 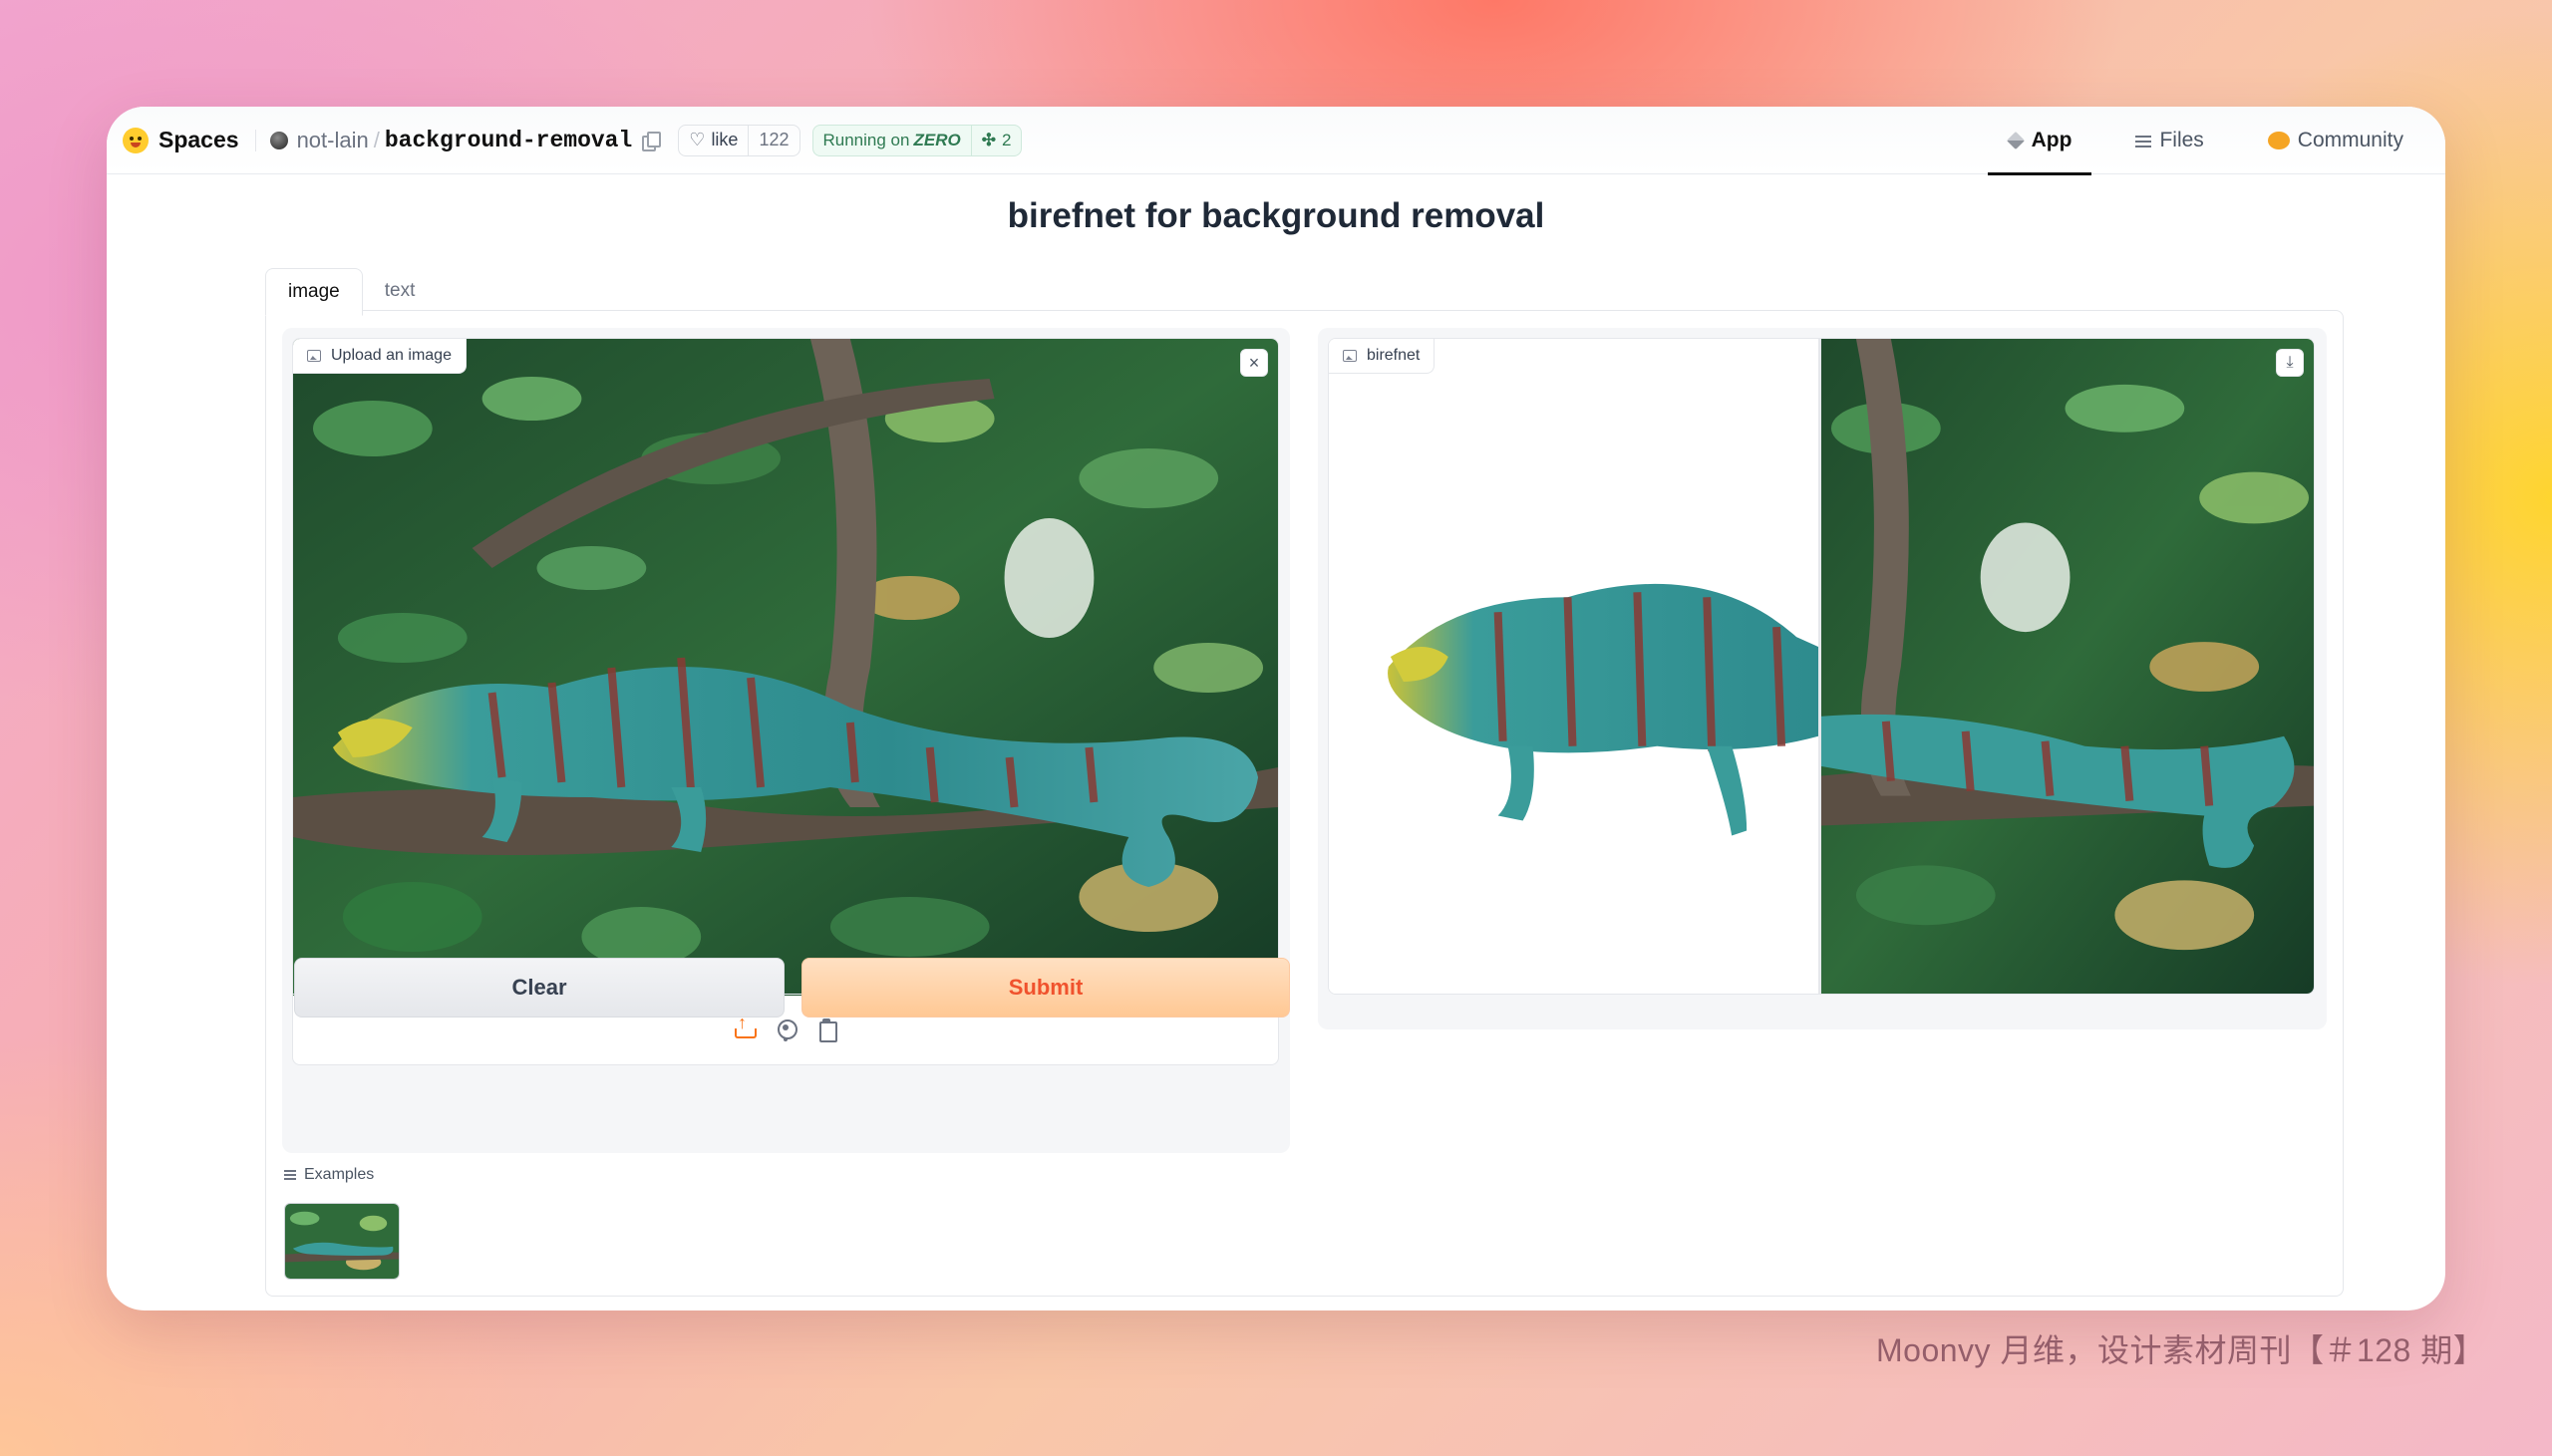 I want to click on mode-tabs: image text, so click(x=351, y=292).